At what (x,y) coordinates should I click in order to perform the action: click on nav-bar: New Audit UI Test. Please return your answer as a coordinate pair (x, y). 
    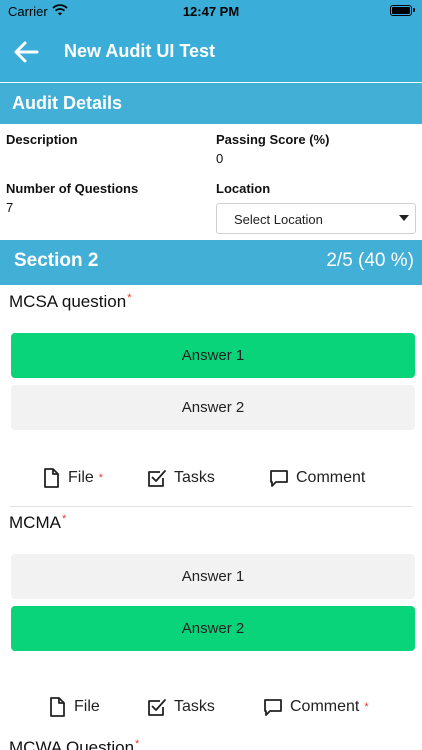
    Looking at the image, I should click on (211, 52).